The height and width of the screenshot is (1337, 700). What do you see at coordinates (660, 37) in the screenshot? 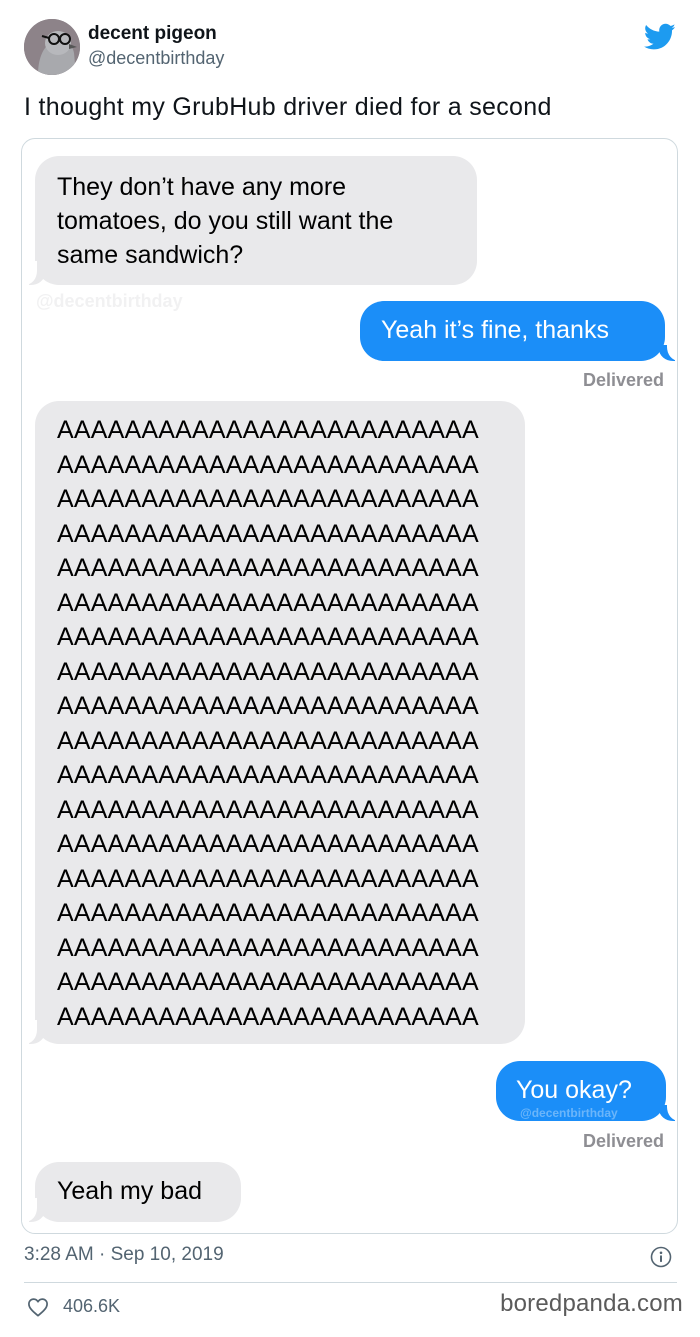
I see `twitter-bird-icon` at bounding box center [660, 37].